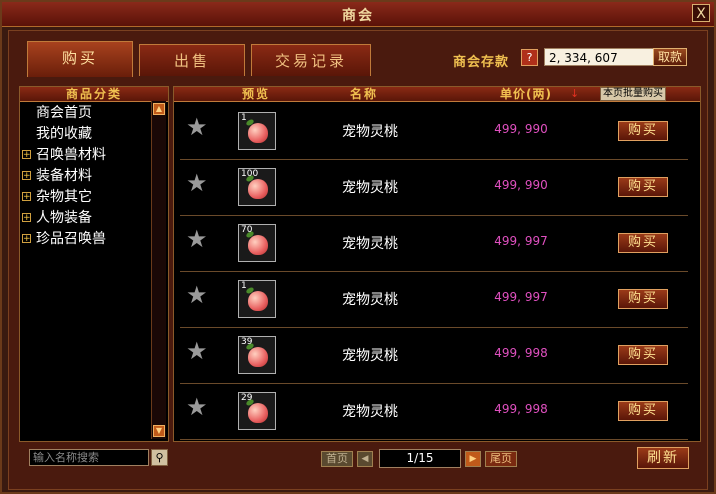  What do you see at coordinates (434, 131) in the screenshot?
I see `item-row: ★ 1 宠物灵桃 499, 990 购买` at bounding box center [434, 131].